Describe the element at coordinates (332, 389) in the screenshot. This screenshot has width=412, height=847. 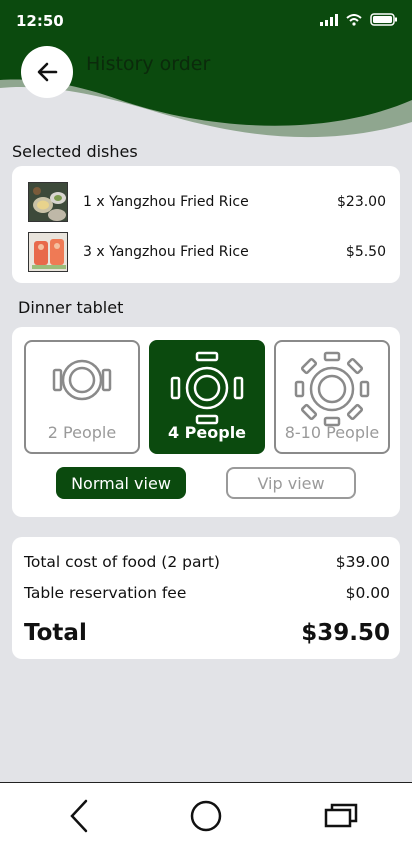
I see `table-8-10-people-icon` at that location.